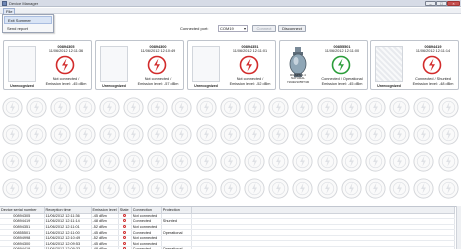  Describe the element at coordinates (342, 51) in the screenshot. I see `device-time: 11/06/2012 12:11:00` at that location.